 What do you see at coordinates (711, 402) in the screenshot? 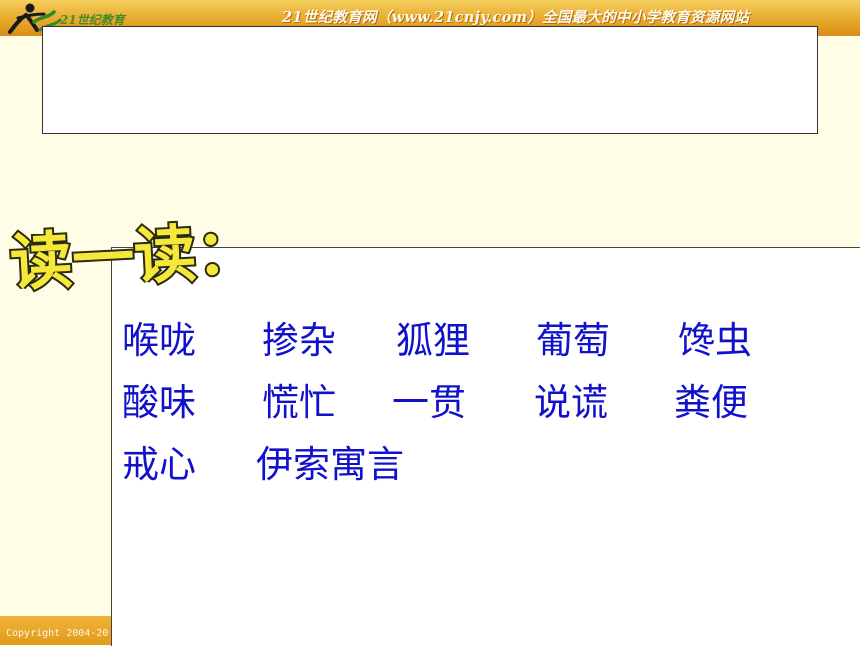
I see `vocab-word: 粪便` at bounding box center [711, 402].